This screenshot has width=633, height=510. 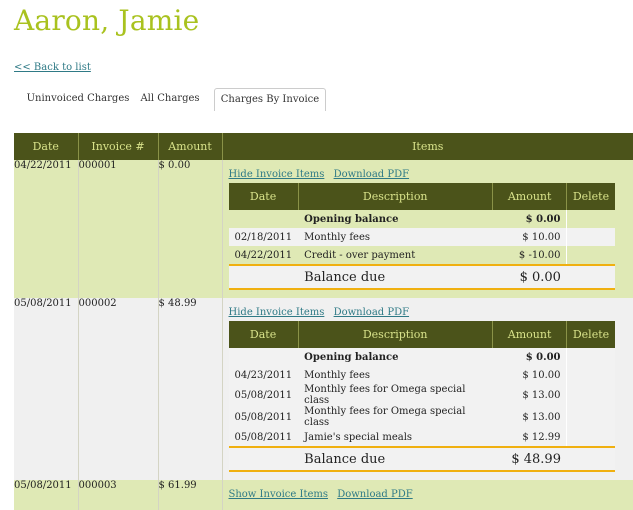 What do you see at coordinates (190, 229) in the screenshot?
I see `invoice-amount: $ 0.00` at bounding box center [190, 229].